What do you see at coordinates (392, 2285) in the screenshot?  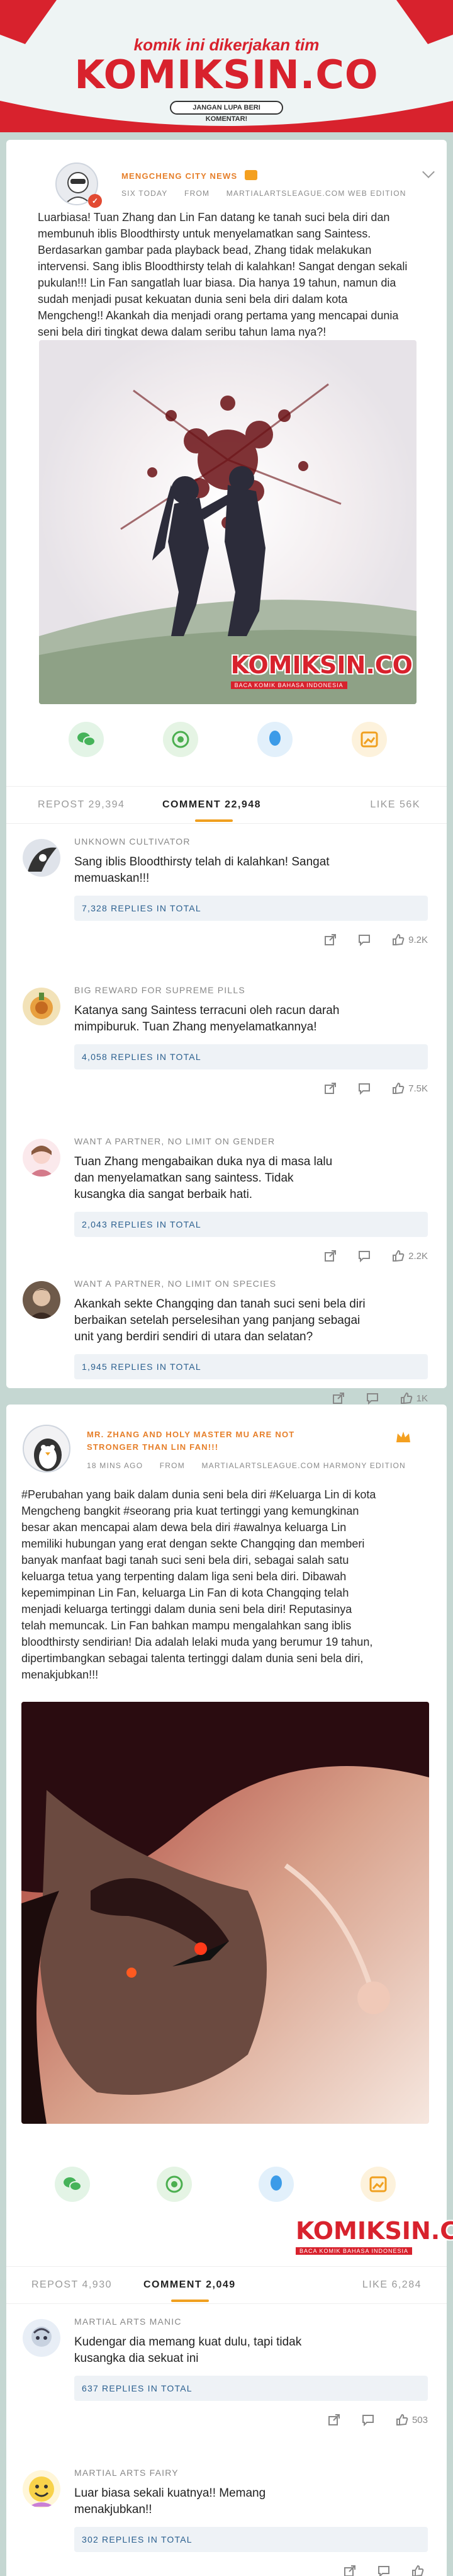 I see `like-tab: LIKE 6,284` at bounding box center [392, 2285].